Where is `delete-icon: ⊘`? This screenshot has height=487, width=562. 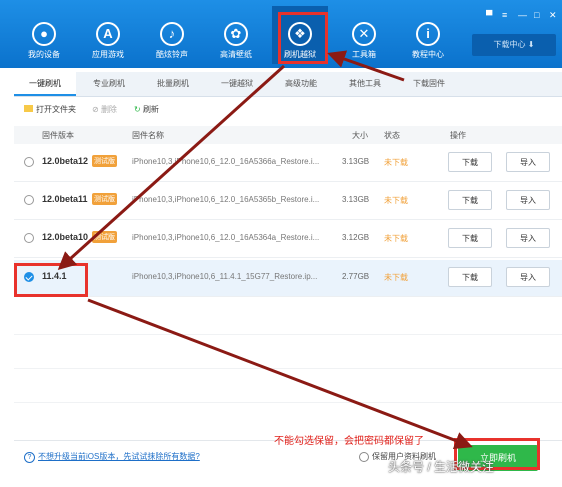
delete-icon: ⊘ is located at coordinates (96, 109).